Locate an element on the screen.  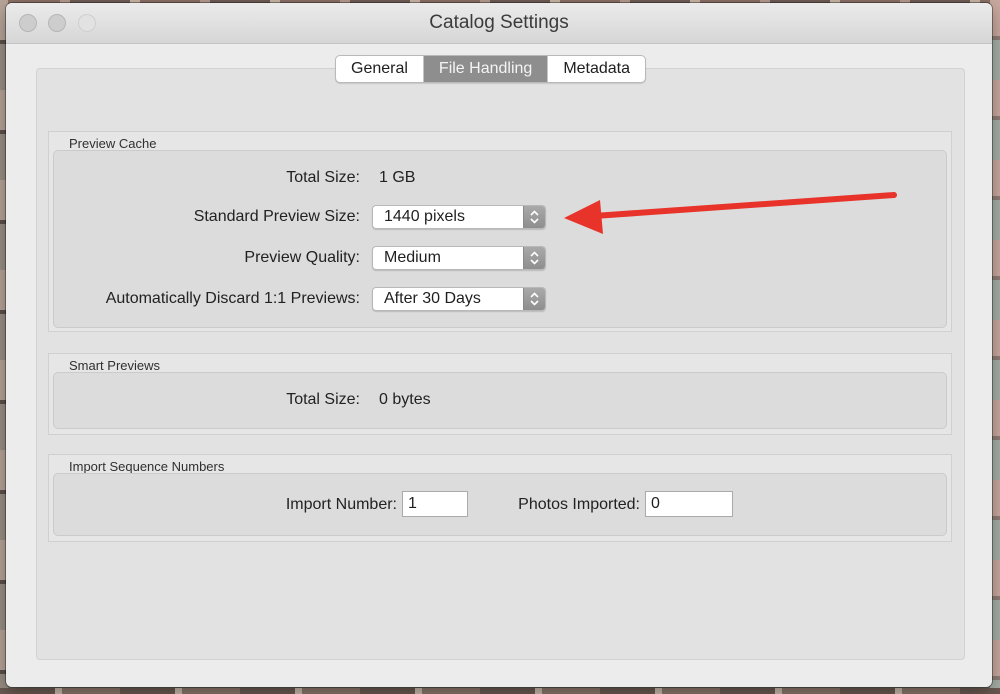
standard-preview-size-select: 1440 pixels is located at coordinates (459, 217).